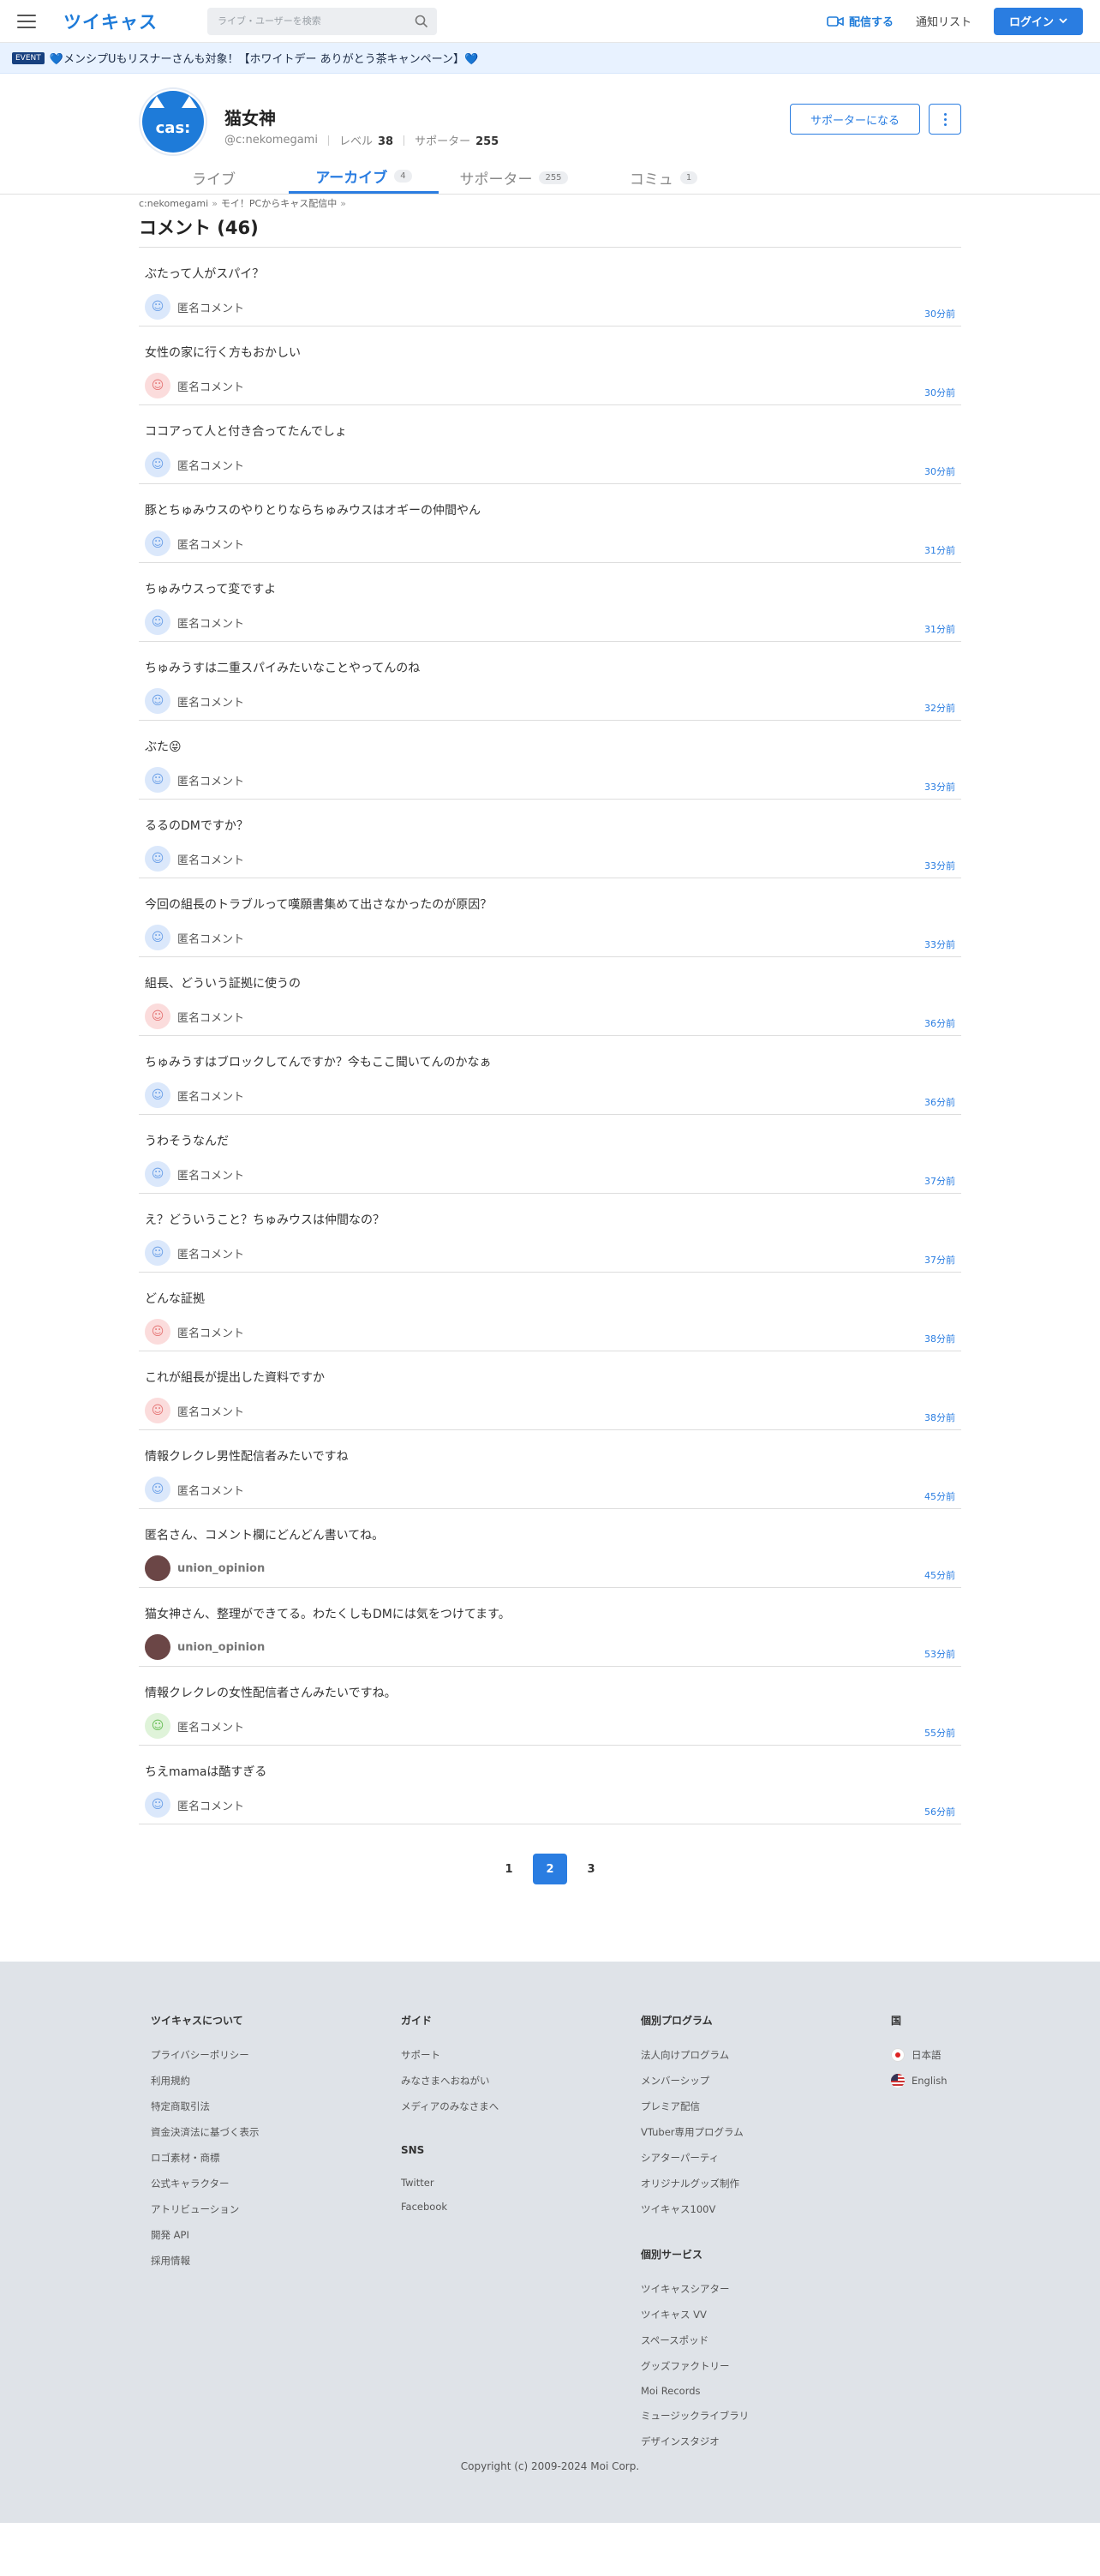 This screenshot has width=1100, height=2576. What do you see at coordinates (919, 2081) in the screenshot?
I see `language-english: English` at bounding box center [919, 2081].